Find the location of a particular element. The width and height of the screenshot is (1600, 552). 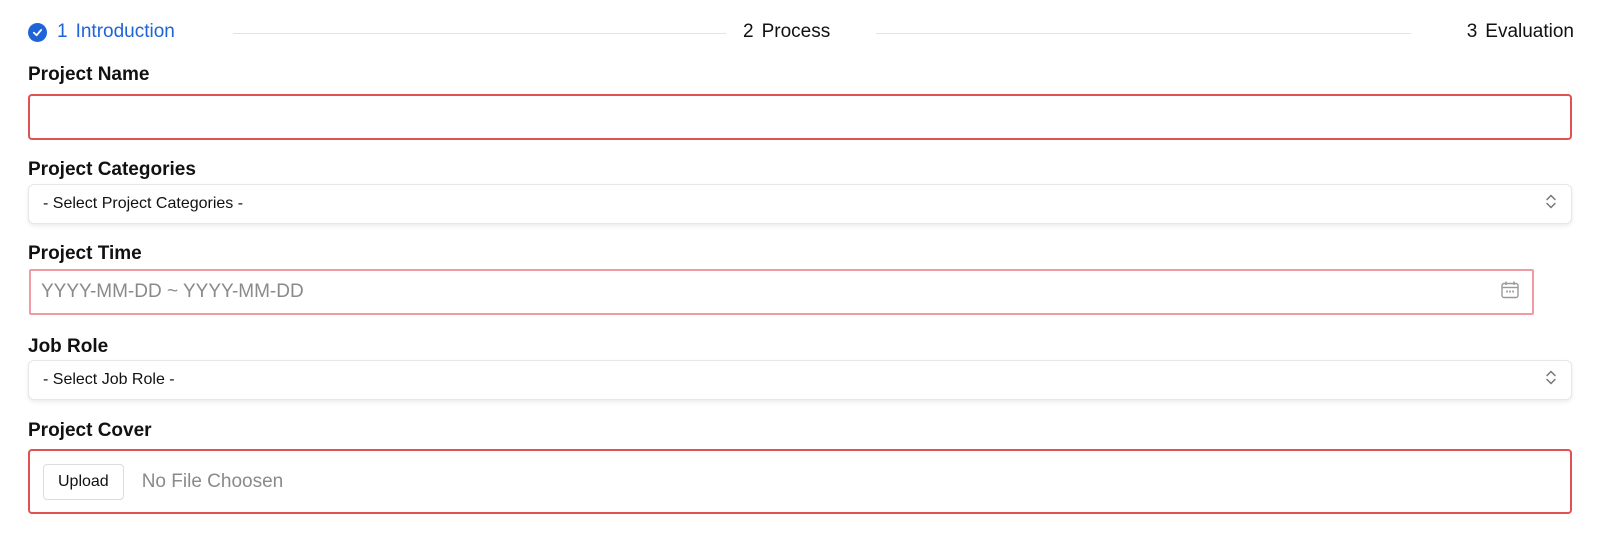

project-cover-input: Upload No File Choosen is located at coordinates (800, 481).